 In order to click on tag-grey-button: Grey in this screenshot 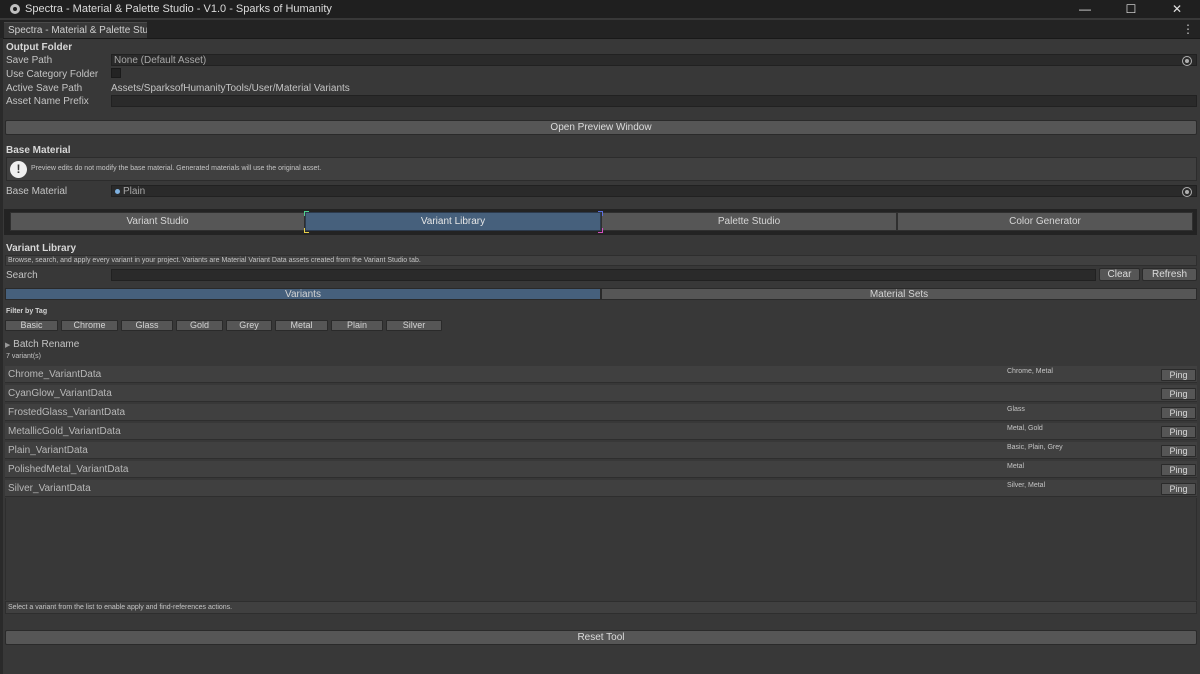, I will do `click(249, 325)`.